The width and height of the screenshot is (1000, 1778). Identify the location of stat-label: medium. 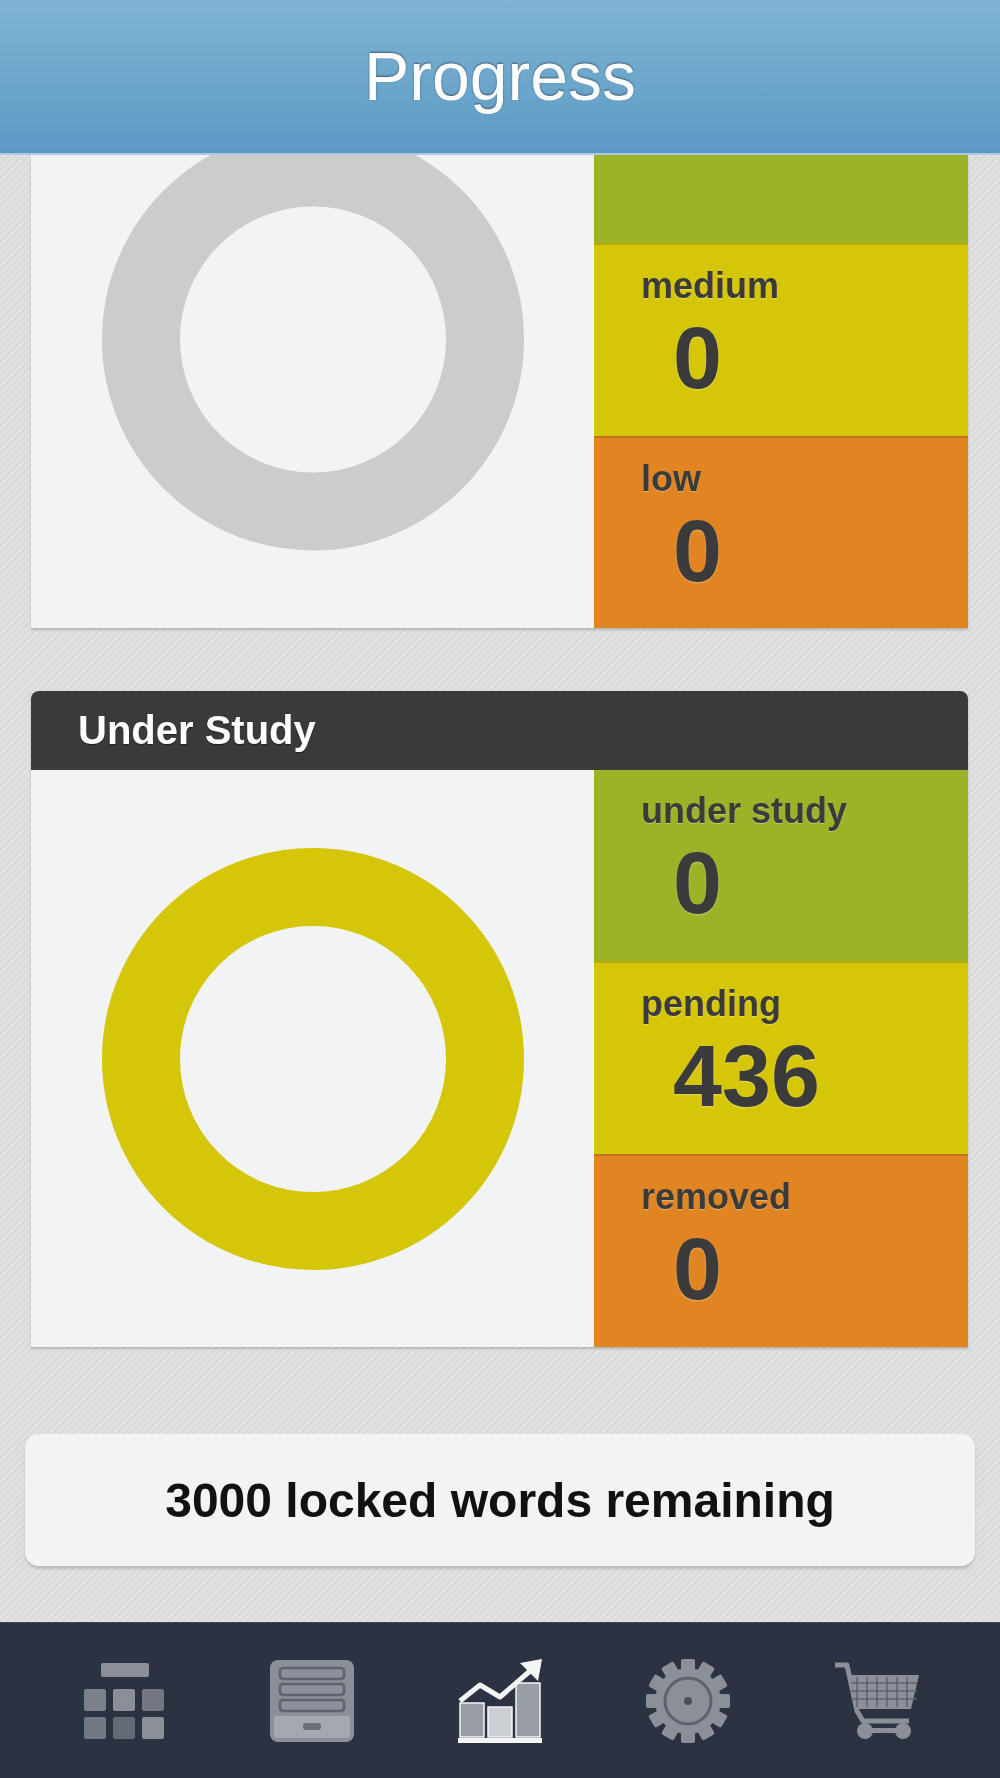
(710, 285).